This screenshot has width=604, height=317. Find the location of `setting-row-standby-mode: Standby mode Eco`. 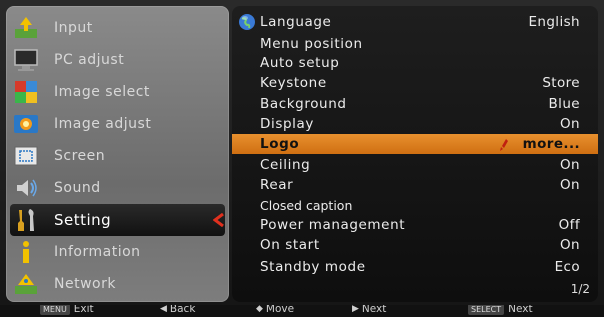

setting-row-standby-mode: Standby mode Eco is located at coordinates (415, 267).